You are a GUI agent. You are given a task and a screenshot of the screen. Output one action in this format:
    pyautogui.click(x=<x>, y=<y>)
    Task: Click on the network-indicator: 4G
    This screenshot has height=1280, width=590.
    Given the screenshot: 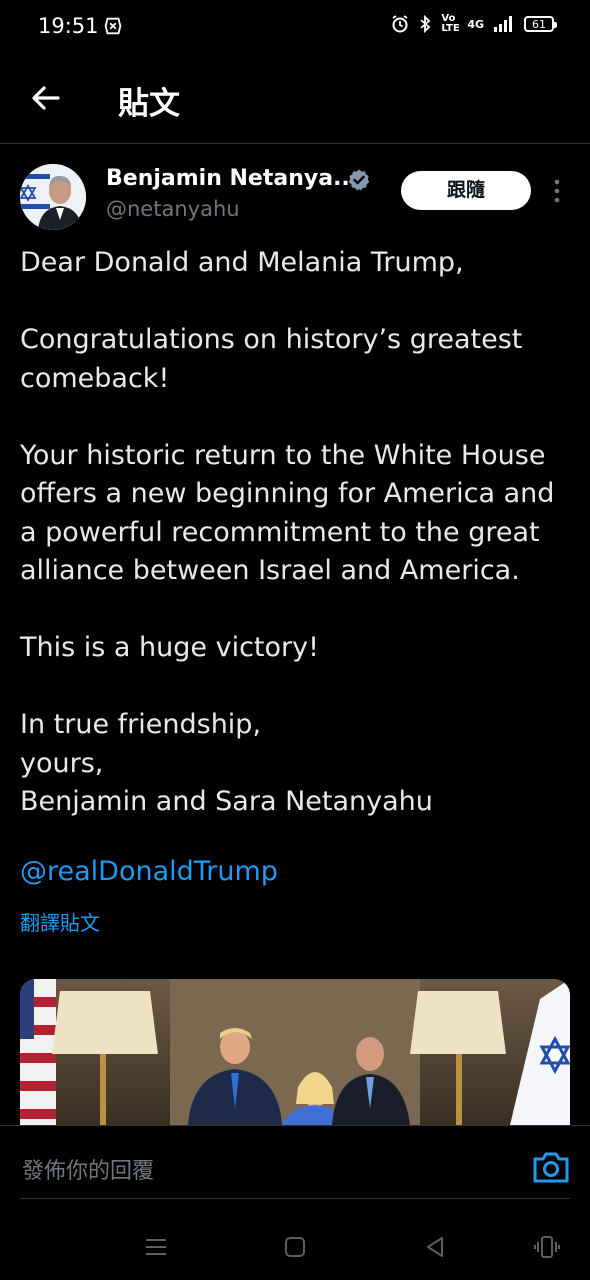 What is the action you would take?
    pyautogui.click(x=475, y=24)
    